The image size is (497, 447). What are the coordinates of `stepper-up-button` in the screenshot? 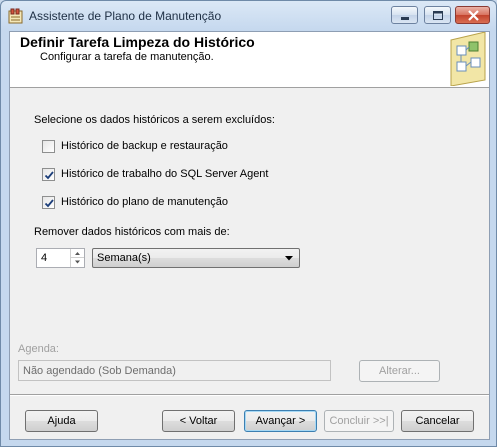 It's located at (77, 253).